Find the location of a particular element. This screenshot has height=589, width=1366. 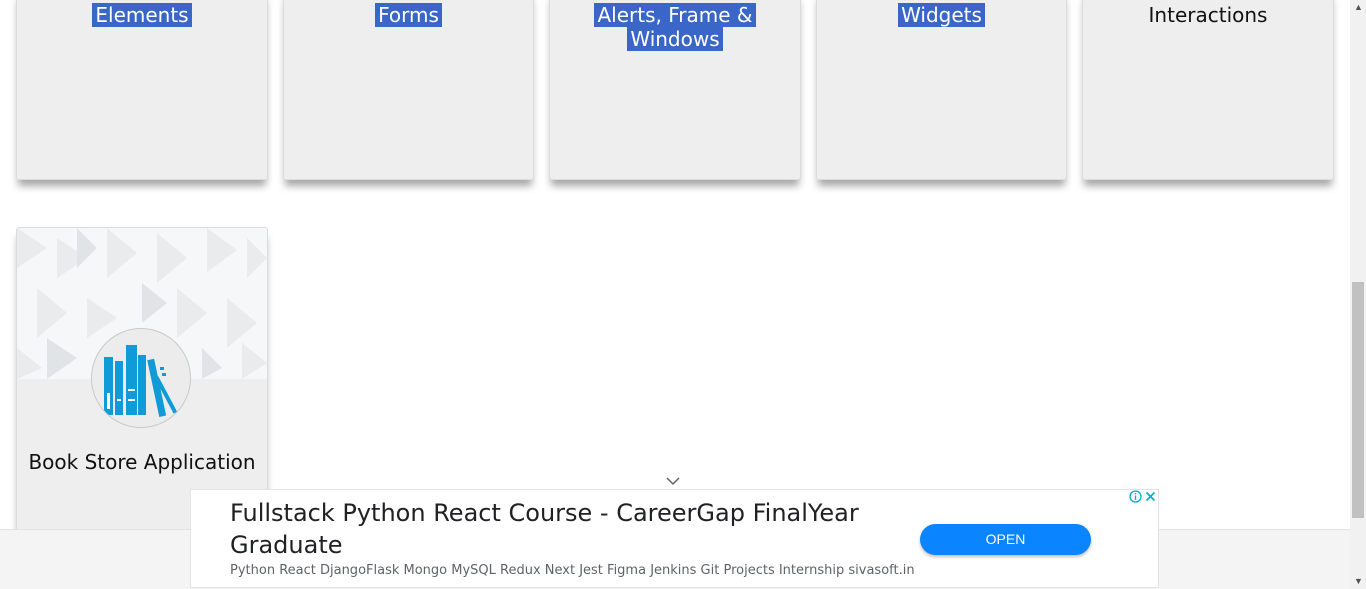

card-forms: Forms is located at coordinates (408, 90).